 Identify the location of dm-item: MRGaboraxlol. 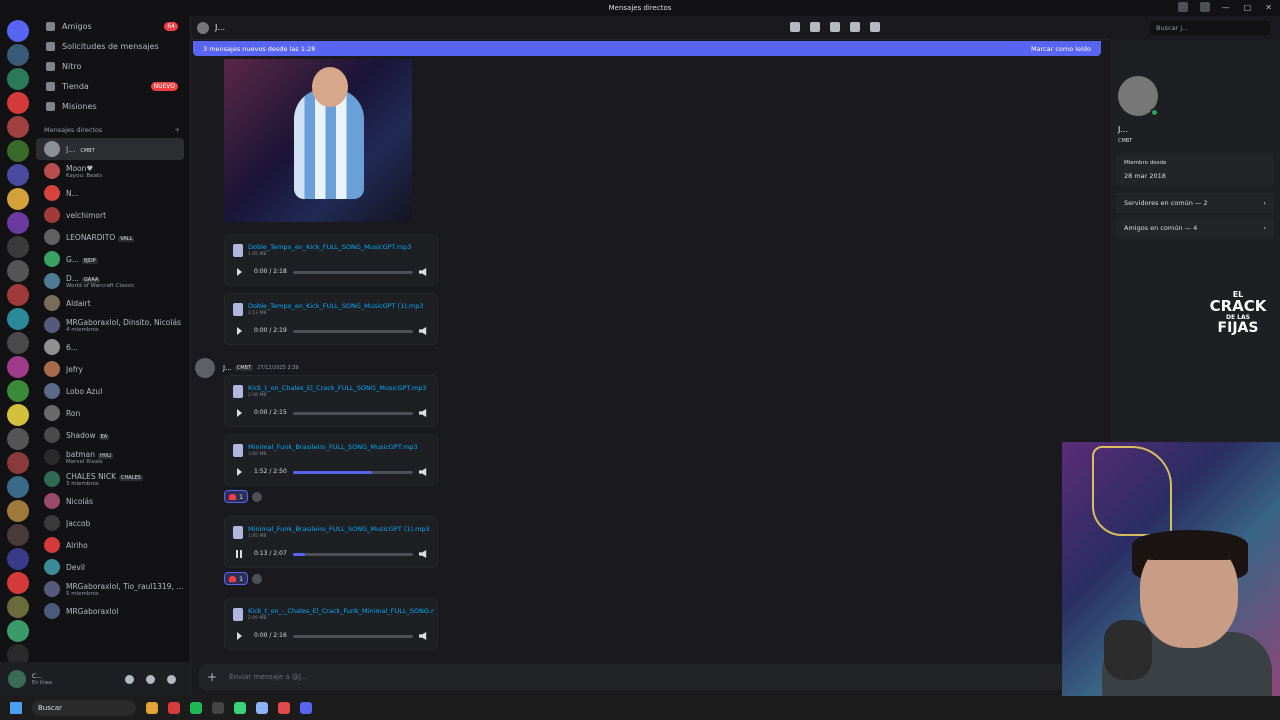
(113, 611).